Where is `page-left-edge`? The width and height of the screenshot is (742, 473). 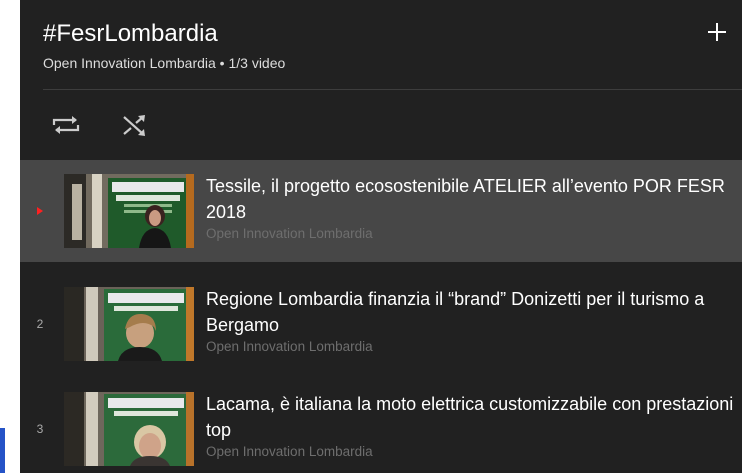 page-left-edge is located at coordinates (10, 236).